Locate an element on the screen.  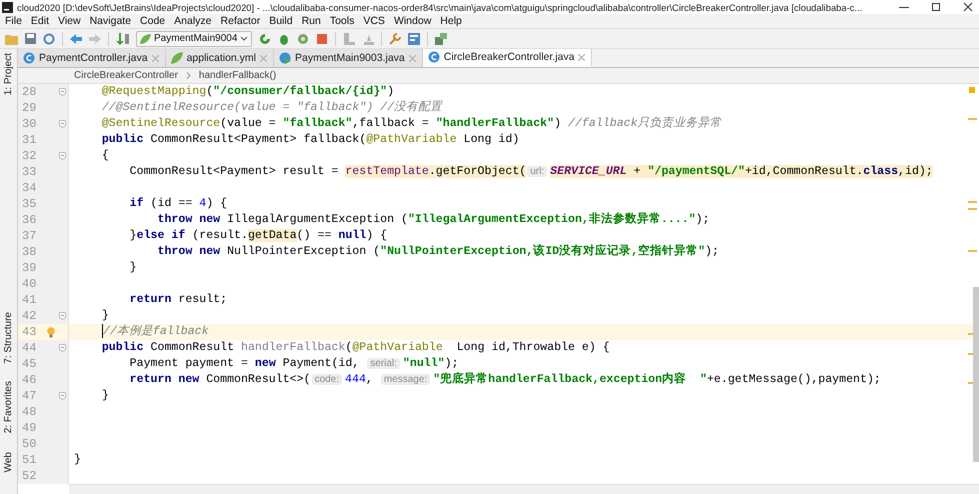
breadcrumb-item: handlerFallback() is located at coordinates (237, 75).